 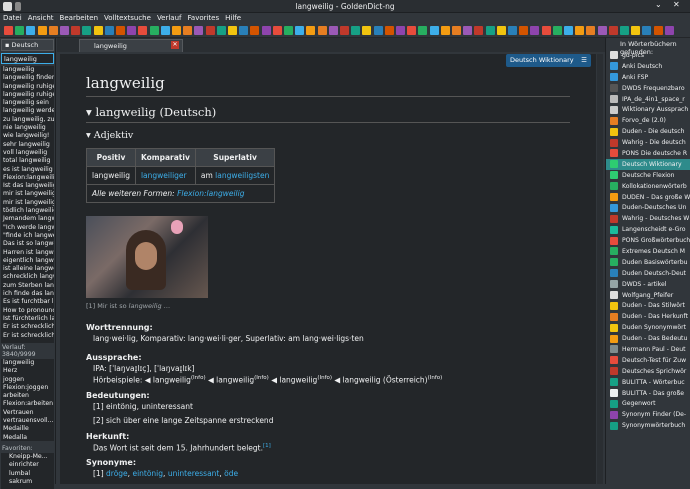 I want to click on result-item: ich finde das lang, so click(x=28, y=294).